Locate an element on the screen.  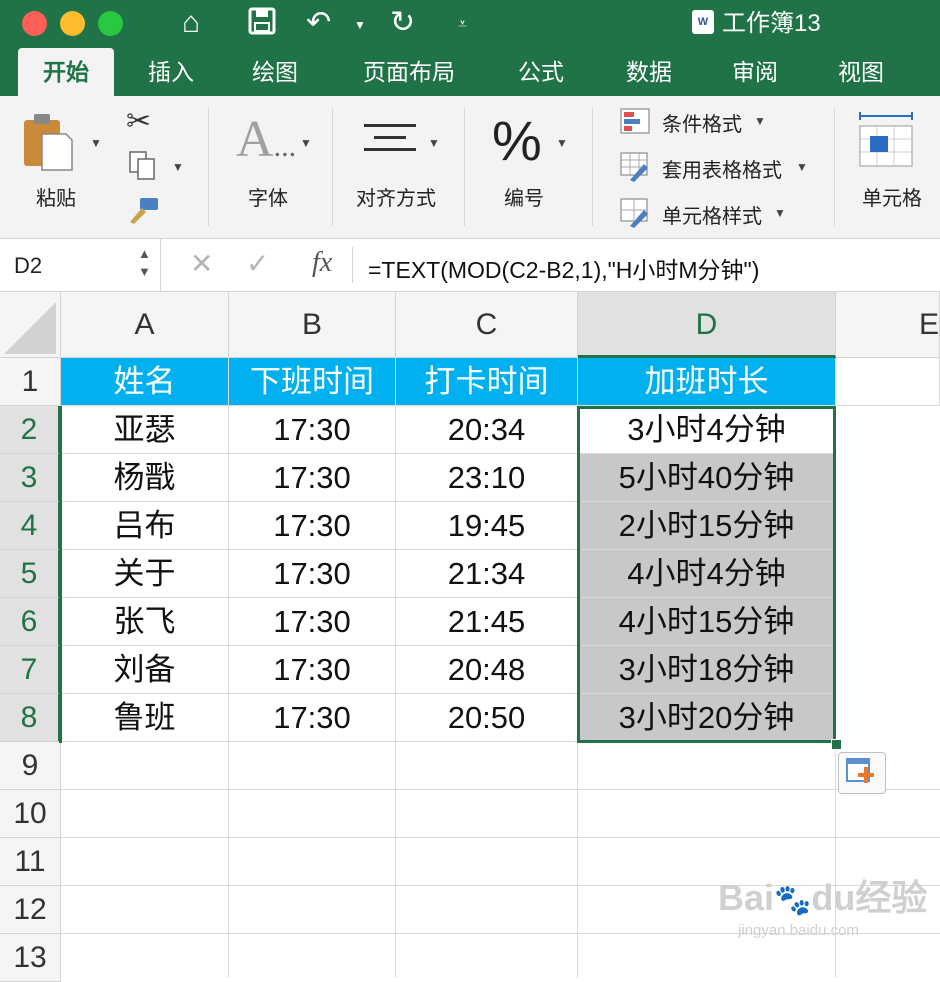
cell-a6: 张飞 is located at coordinates (145, 622).